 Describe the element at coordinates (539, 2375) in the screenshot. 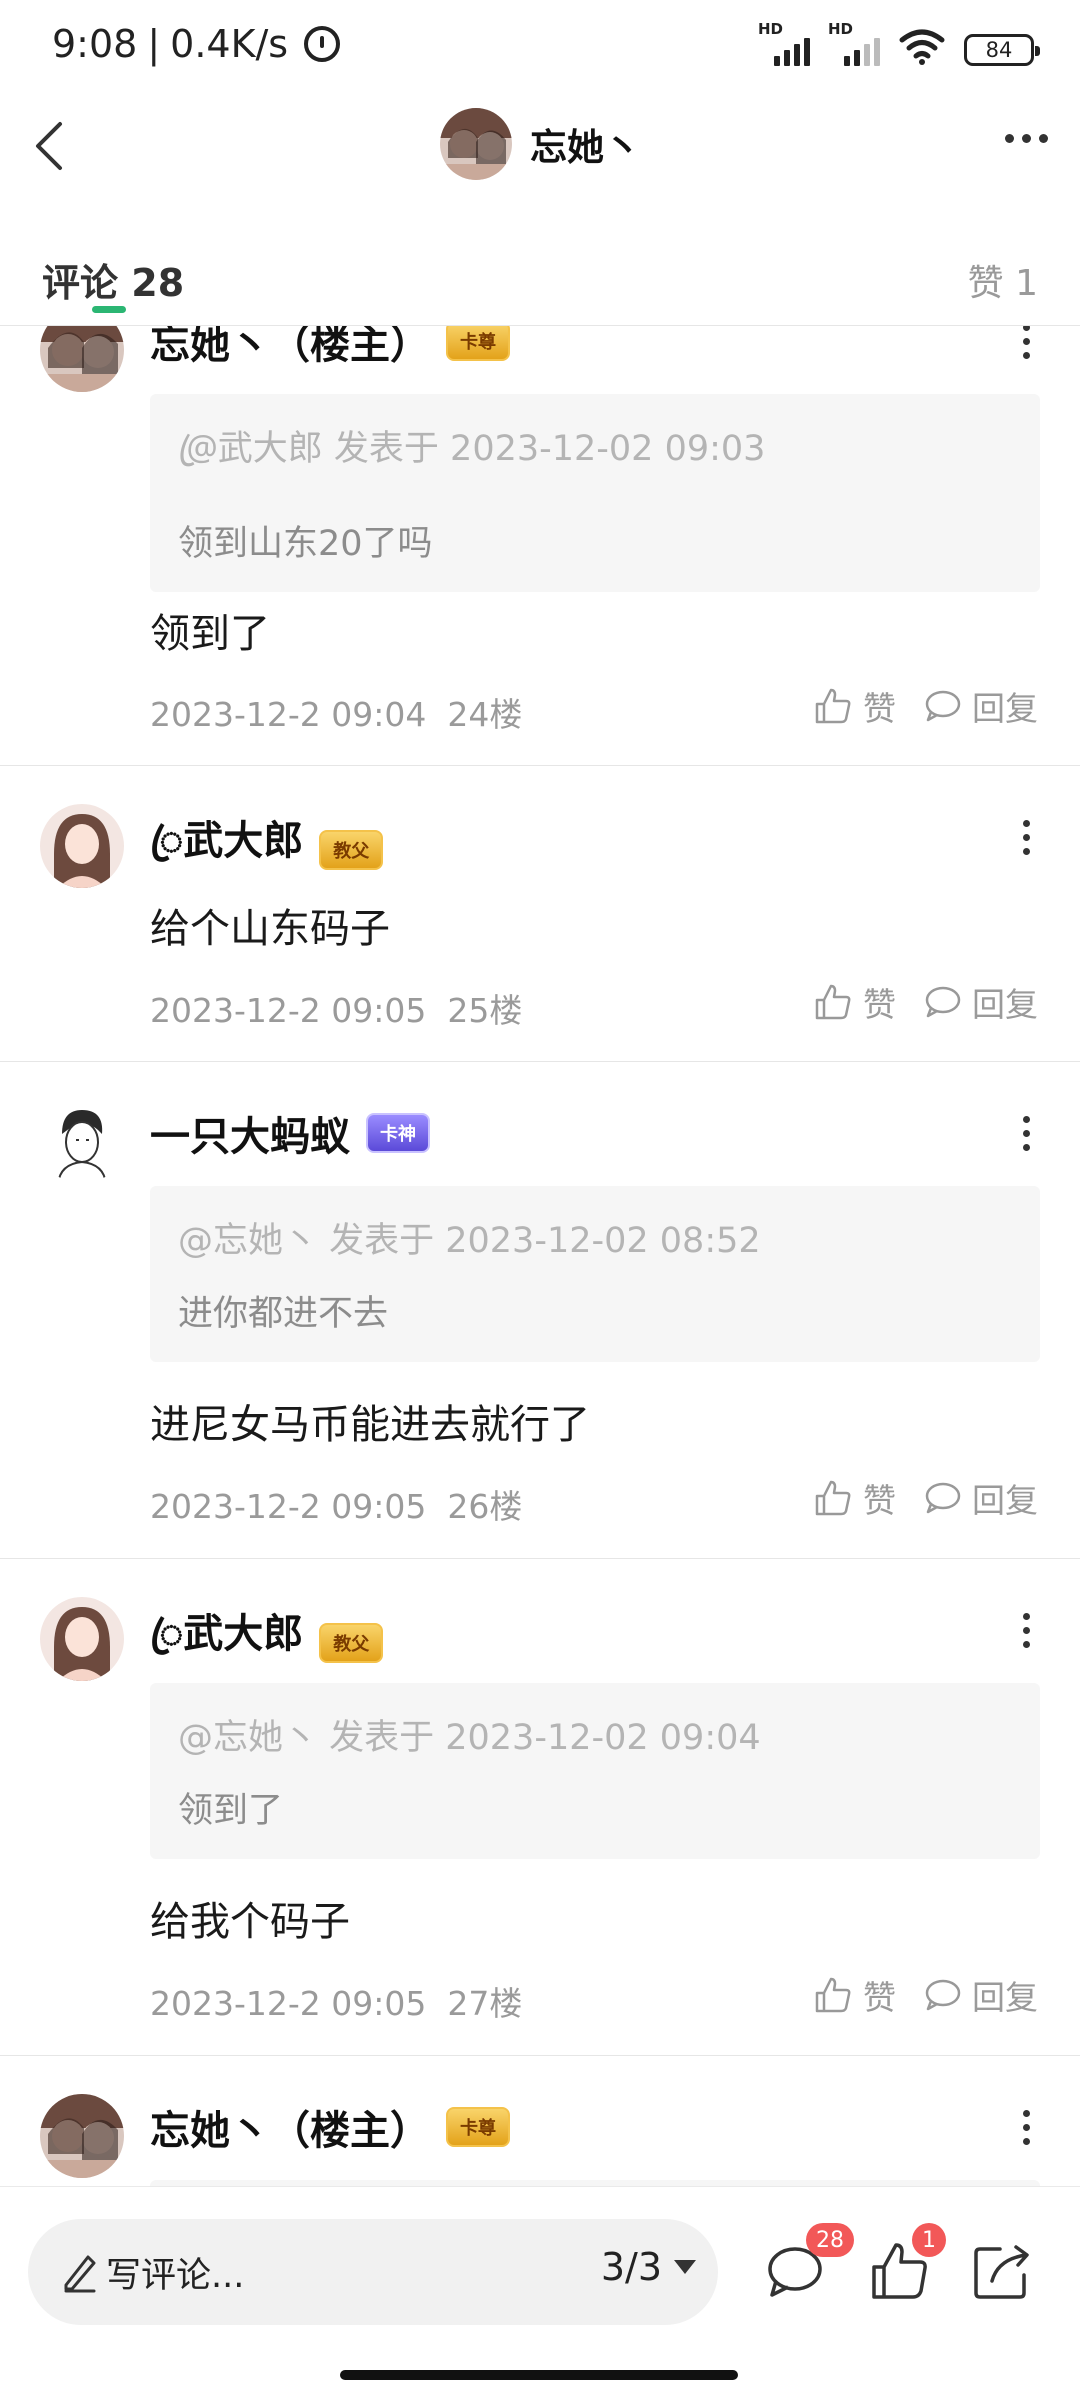

I see `home-indicator` at that location.